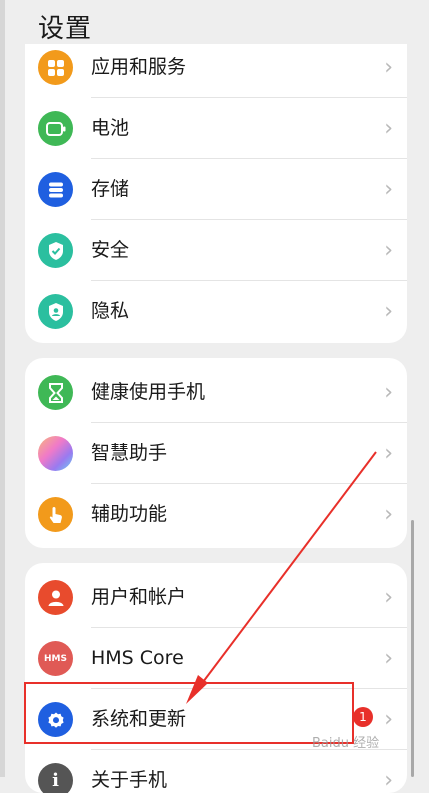 Image resolution: width=429 pixels, height=793 pixels. Describe the element at coordinates (110, 250) in the screenshot. I see `settings-item-label: 安全` at that location.